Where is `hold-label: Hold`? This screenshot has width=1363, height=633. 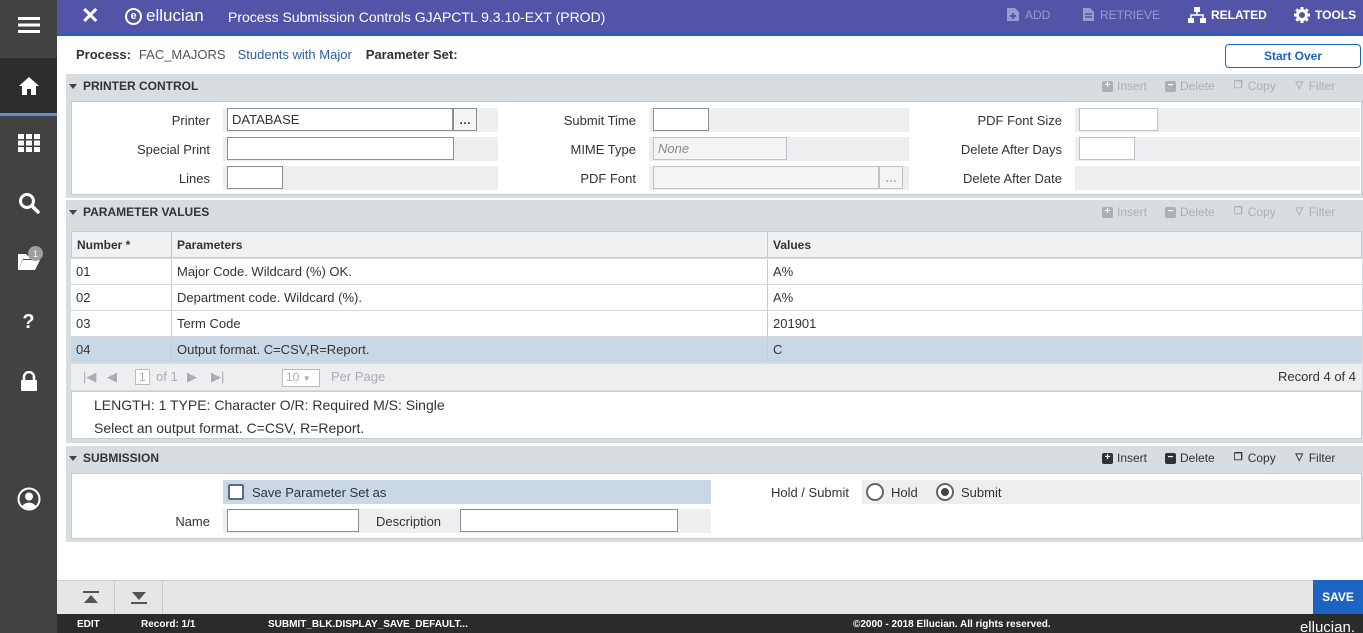
hold-label: Hold is located at coordinates (904, 492).